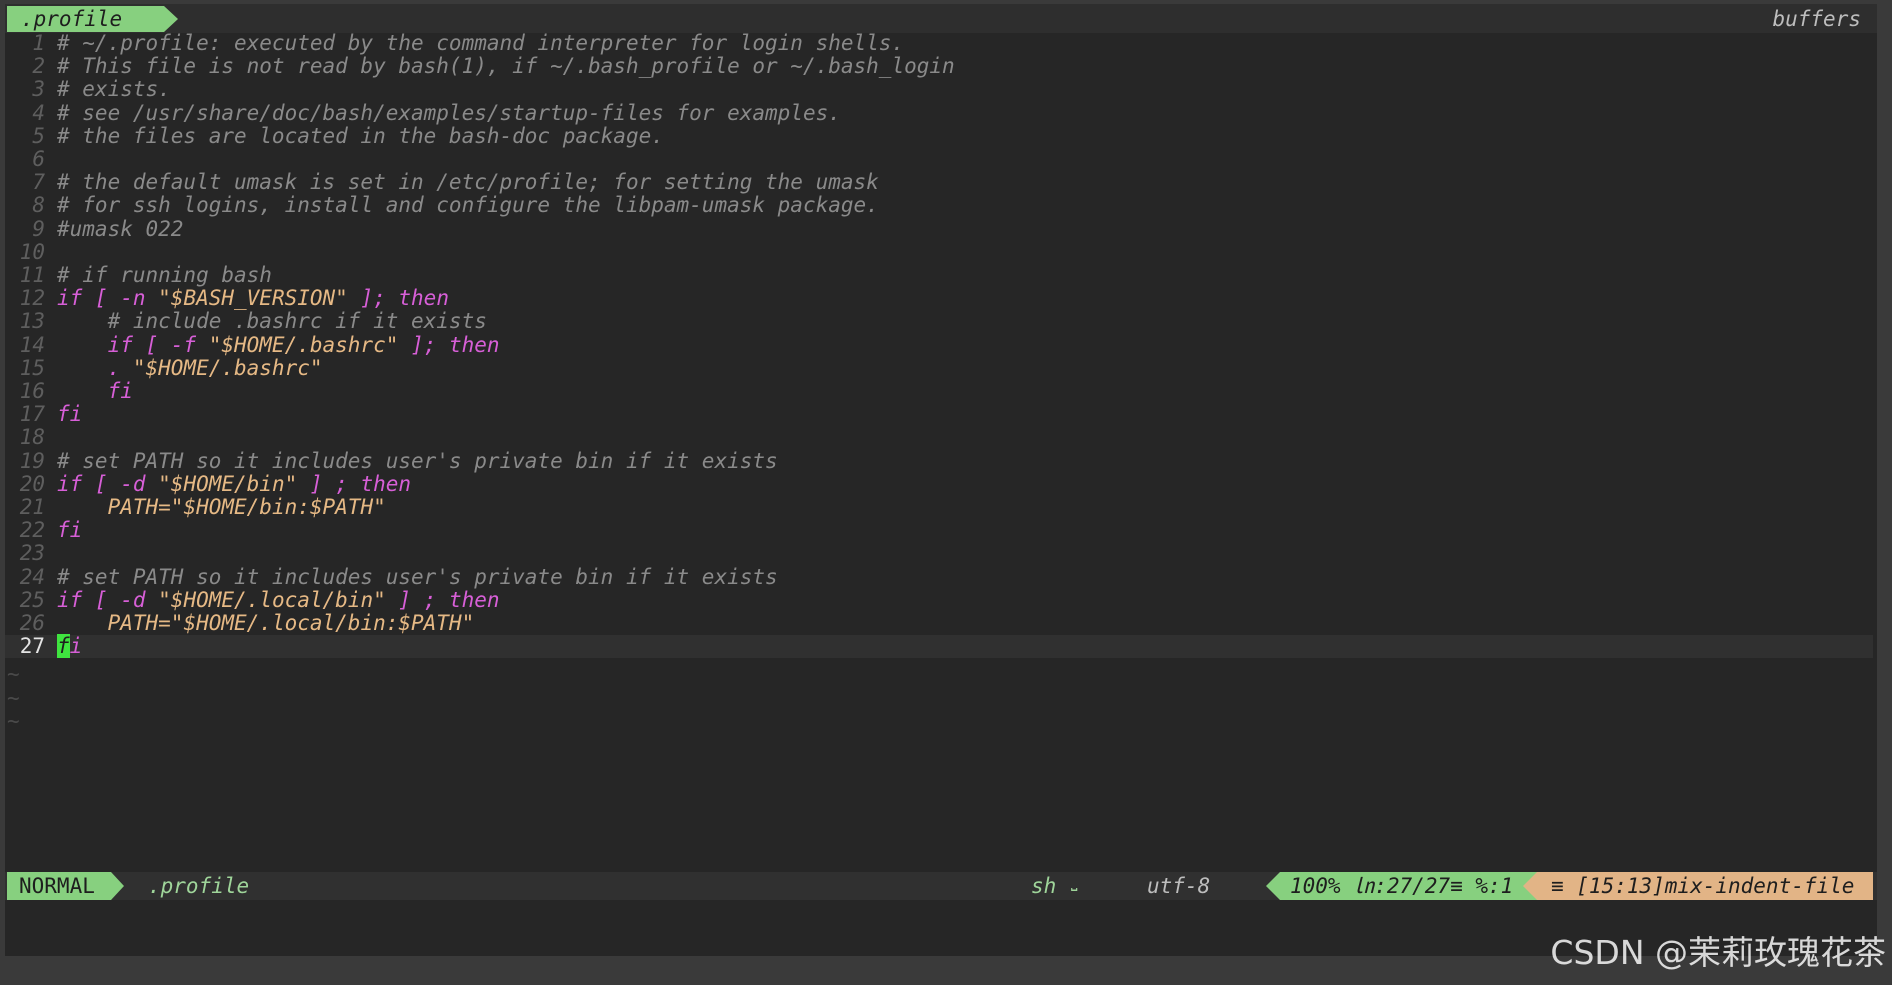 This screenshot has height=985, width=1892. Describe the element at coordinates (941, 414) in the screenshot. I see `code-line: 17 fi` at that location.